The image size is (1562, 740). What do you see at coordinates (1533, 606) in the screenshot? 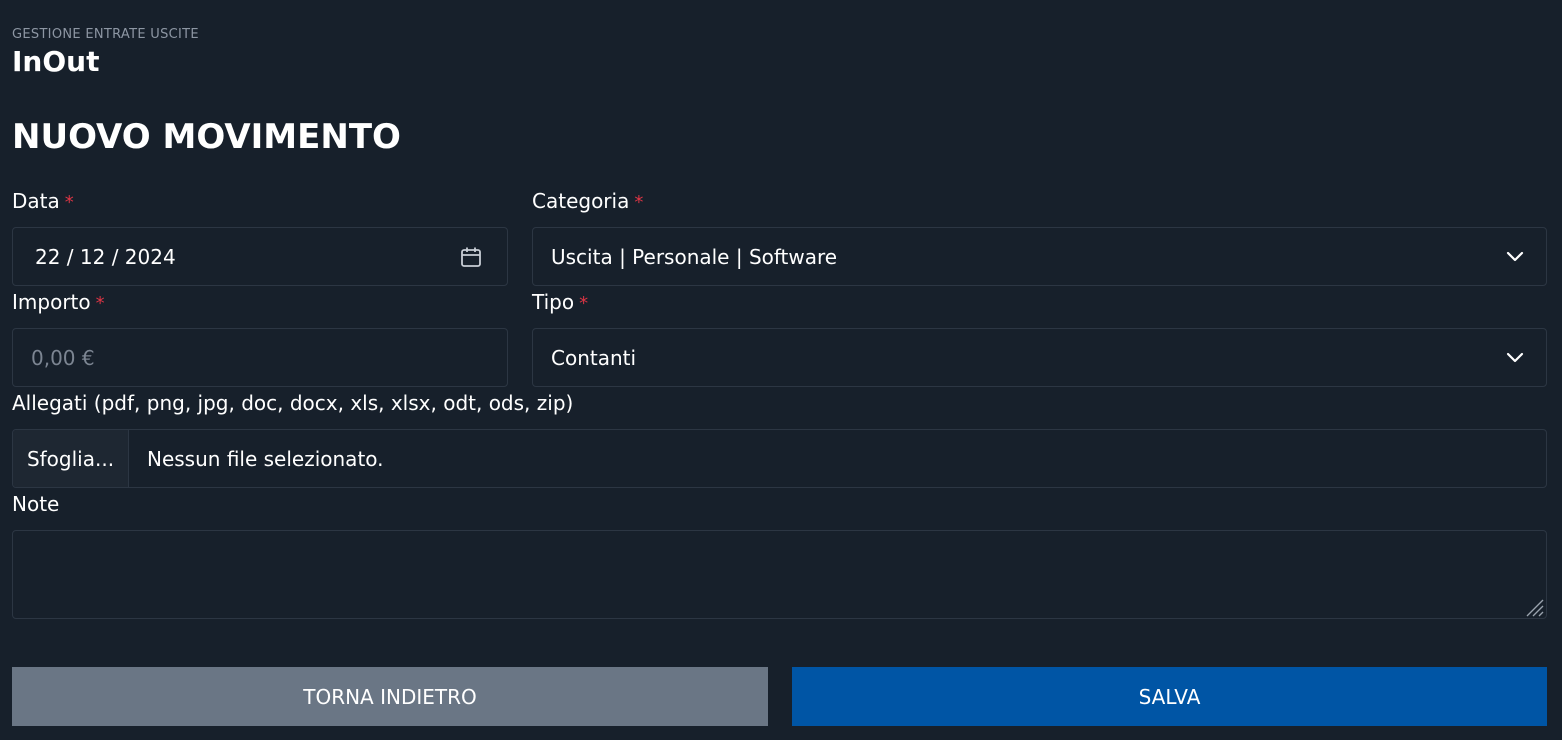
I see `resize-handle-icon` at bounding box center [1533, 606].